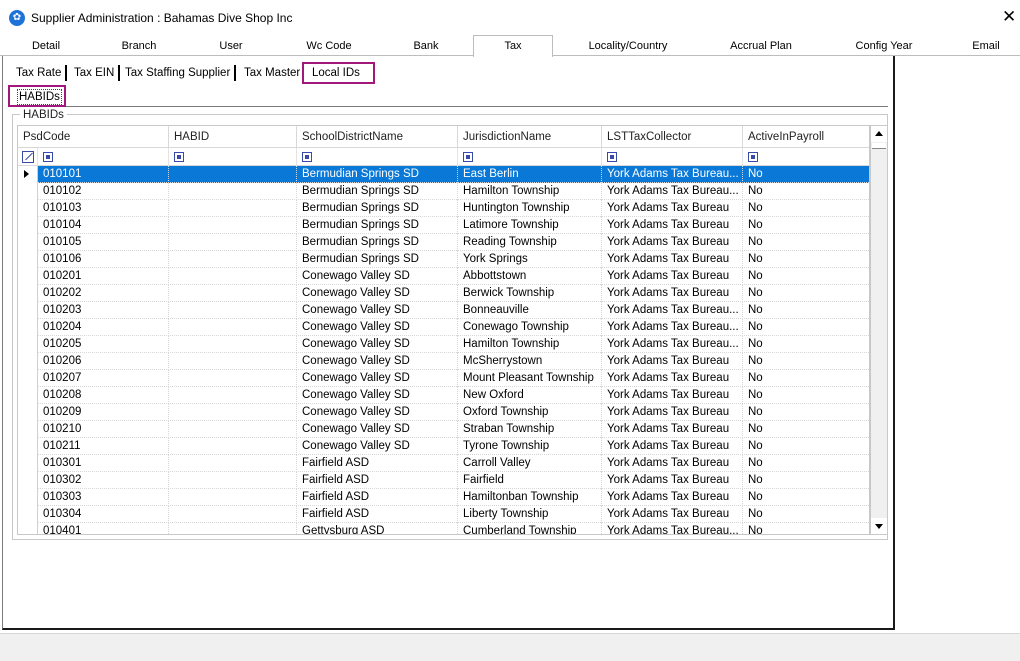 Image resolution: width=1020 pixels, height=661 pixels. Describe the element at coordinates (103, 446) in the screenshot. I see `cell-psdcode: 010211` at that location.